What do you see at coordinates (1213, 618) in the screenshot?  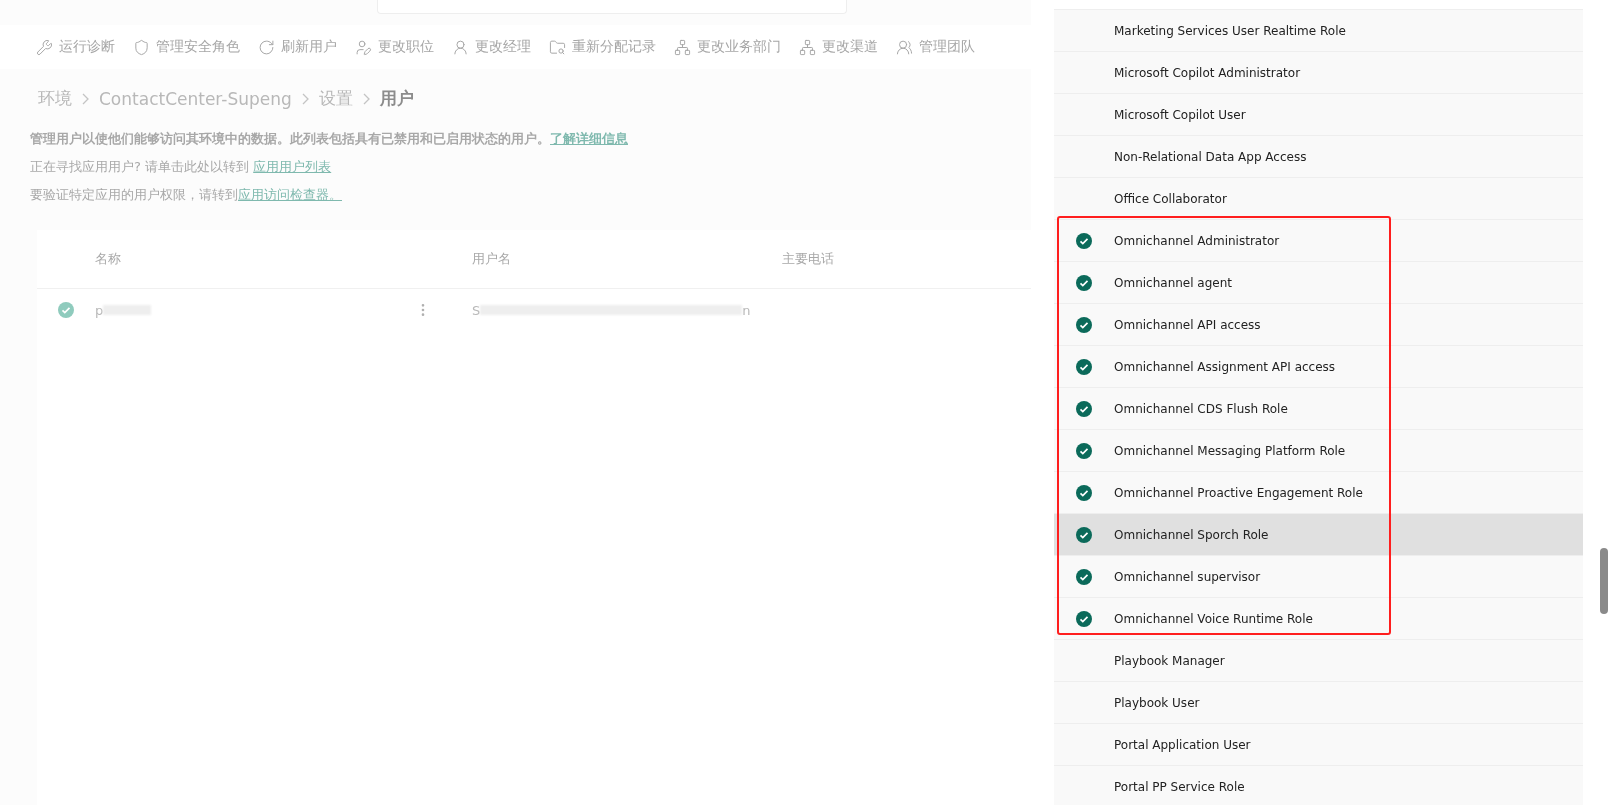 I see `role-name: Omnichannel Voice Runtime Role` at bounding box center [1213, 618].